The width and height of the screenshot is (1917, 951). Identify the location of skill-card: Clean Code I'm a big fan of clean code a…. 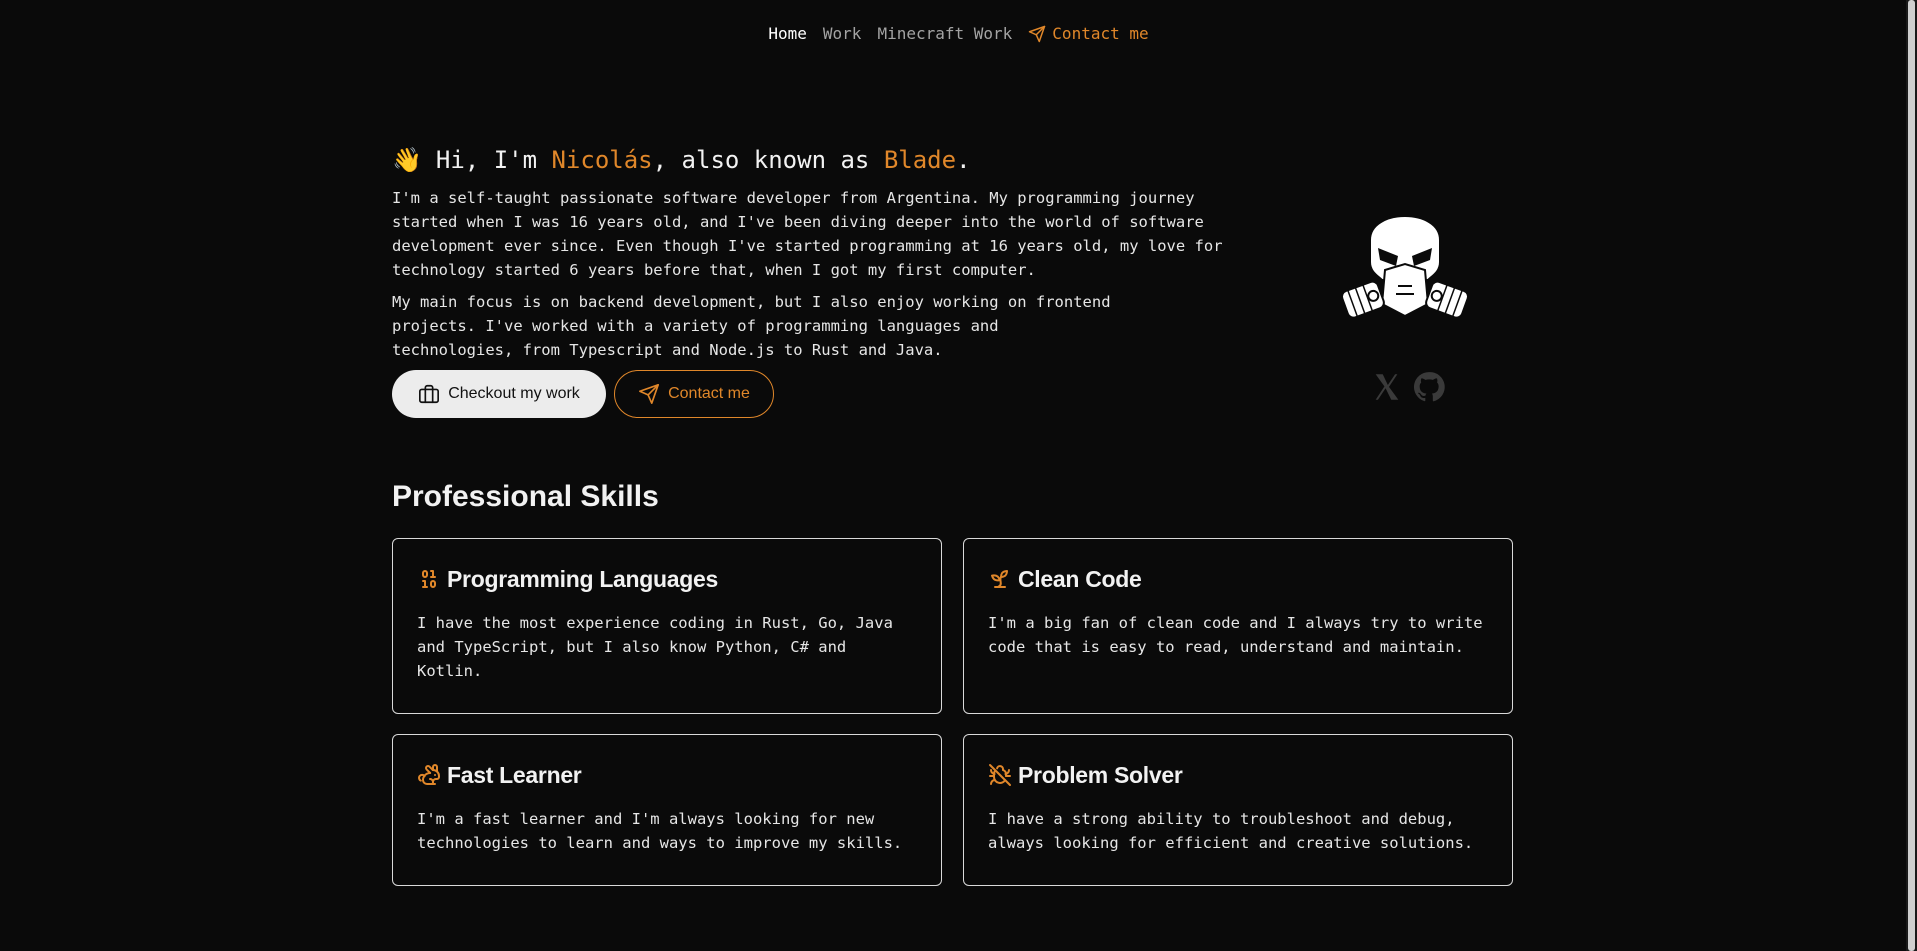
(1238, 626).